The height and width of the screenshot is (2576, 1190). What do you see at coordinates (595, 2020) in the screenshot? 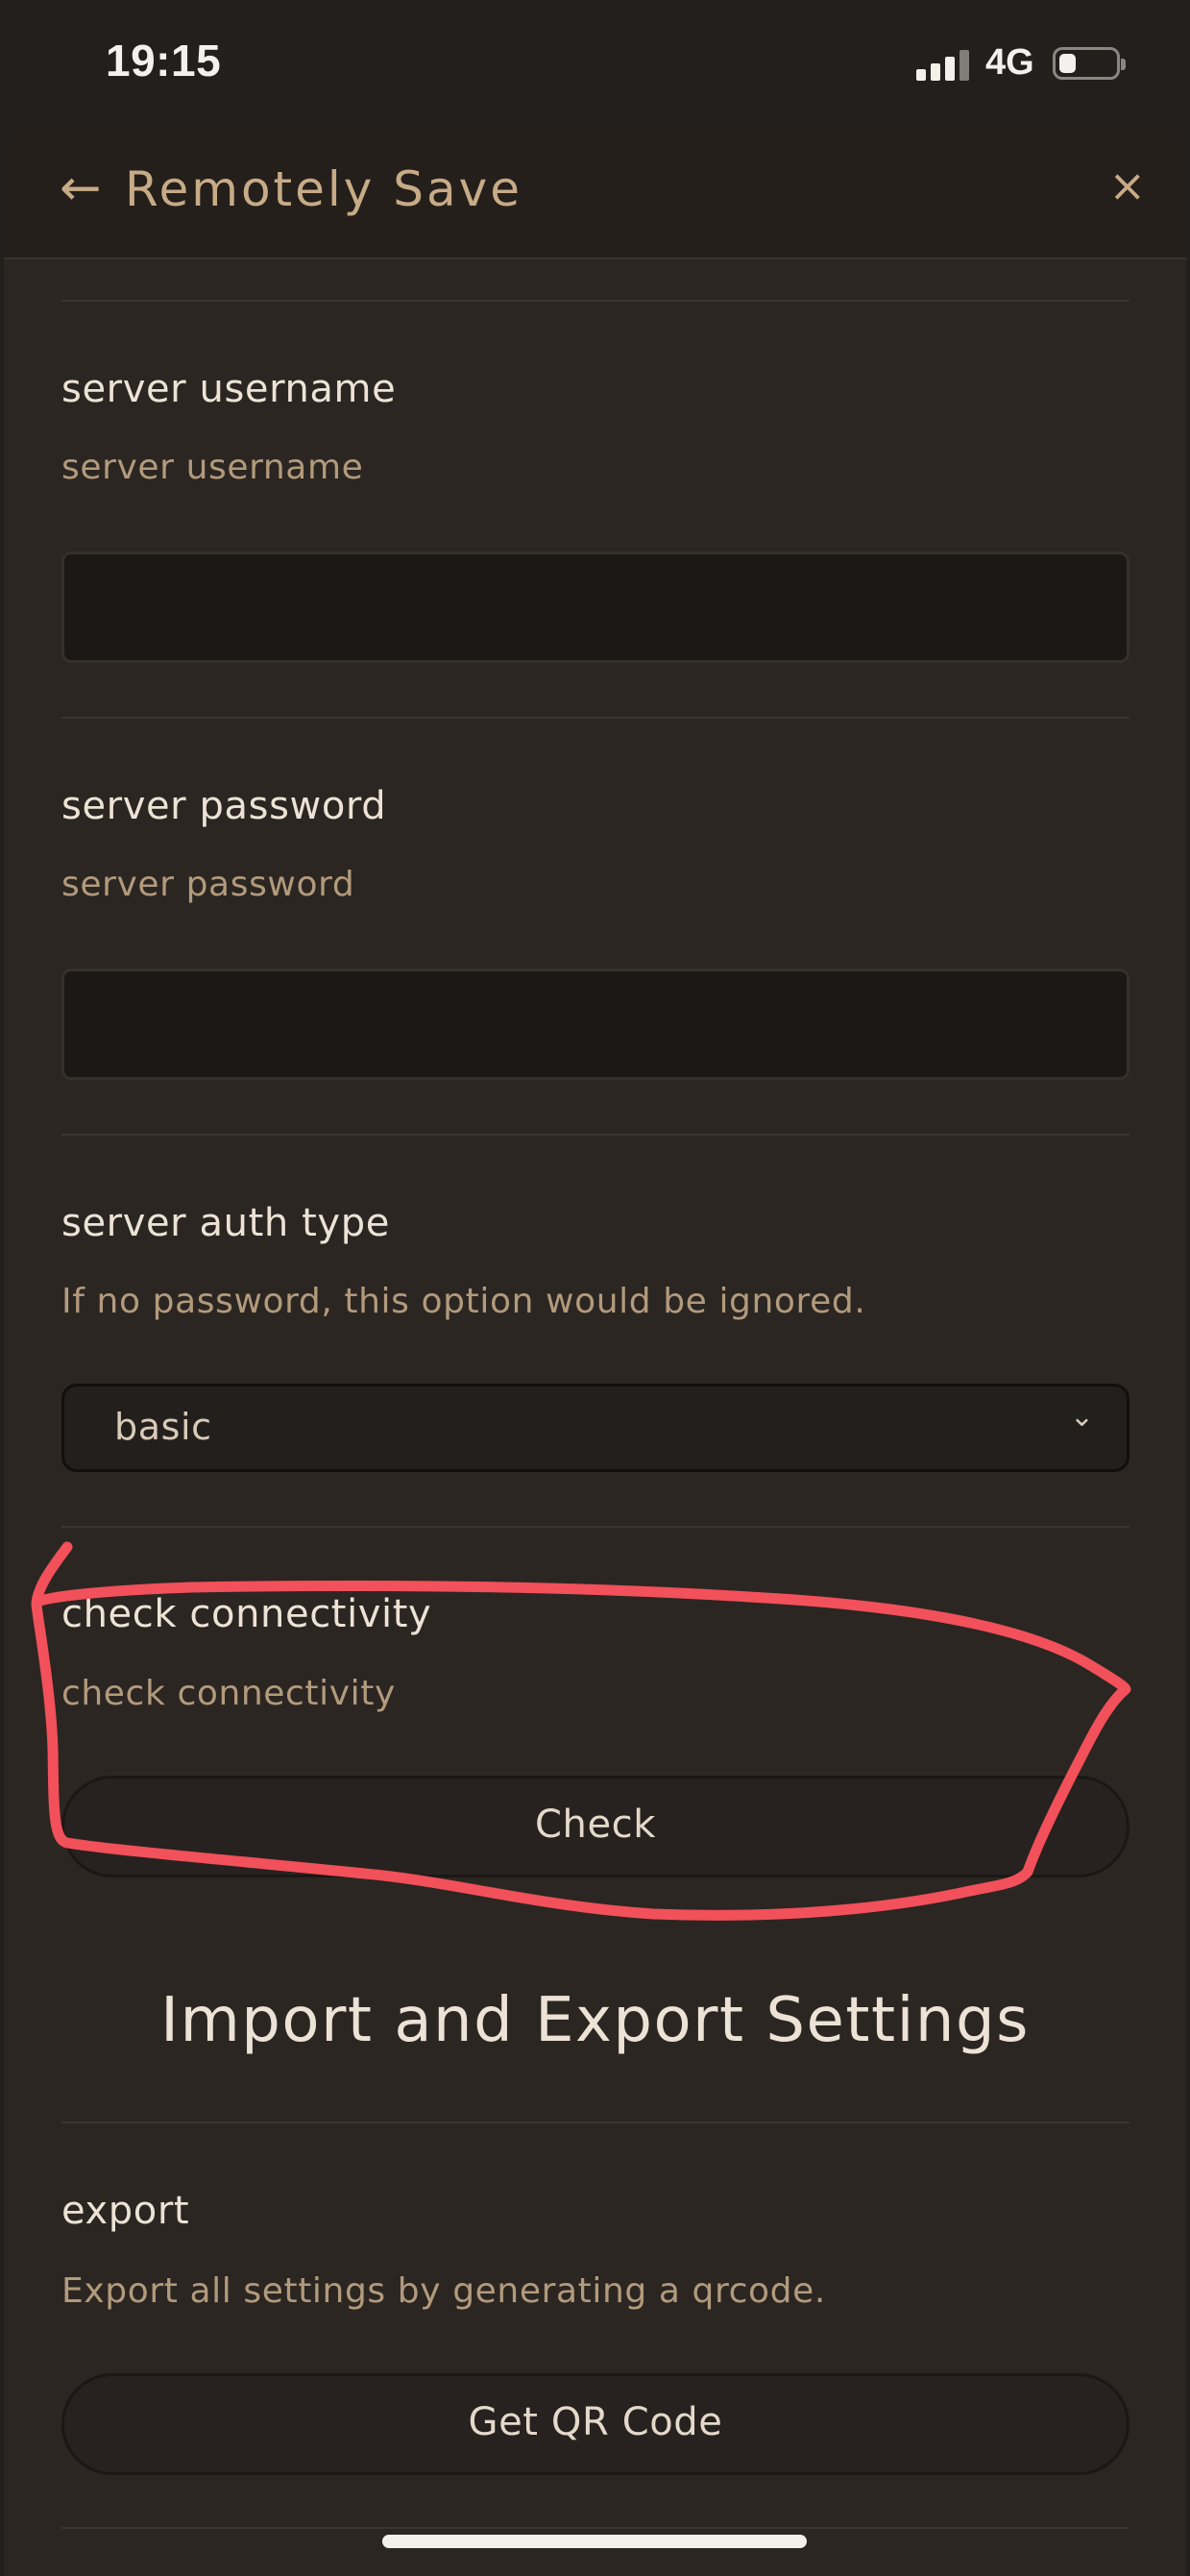
I see `section-heading-import-export: Import and Export Settings` at bounding box center [595, 2020].